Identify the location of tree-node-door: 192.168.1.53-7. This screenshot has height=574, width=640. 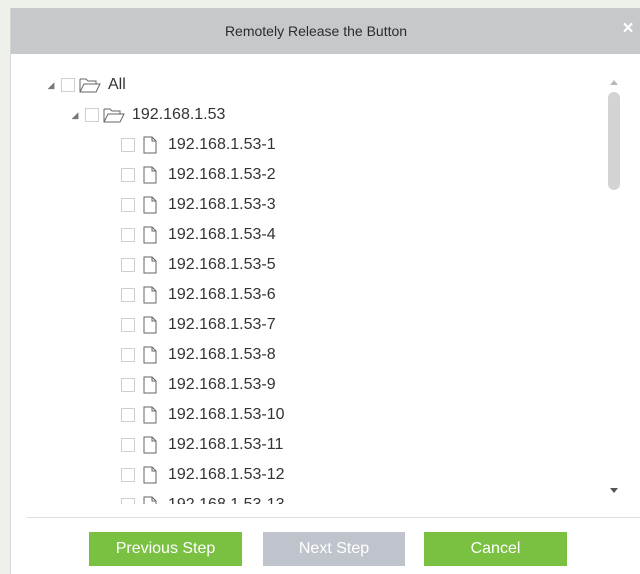
(198, 325).